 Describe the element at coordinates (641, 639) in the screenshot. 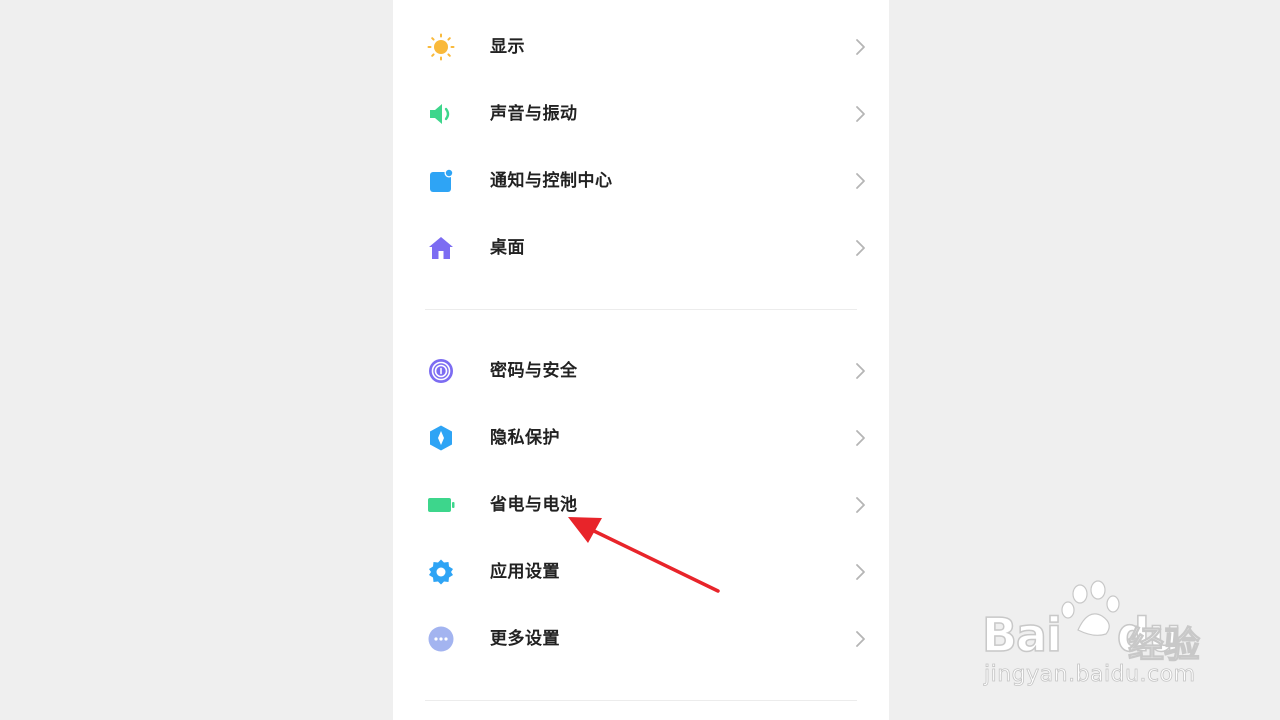

I see `settings-item-more-settings: 更多设置` at that location.